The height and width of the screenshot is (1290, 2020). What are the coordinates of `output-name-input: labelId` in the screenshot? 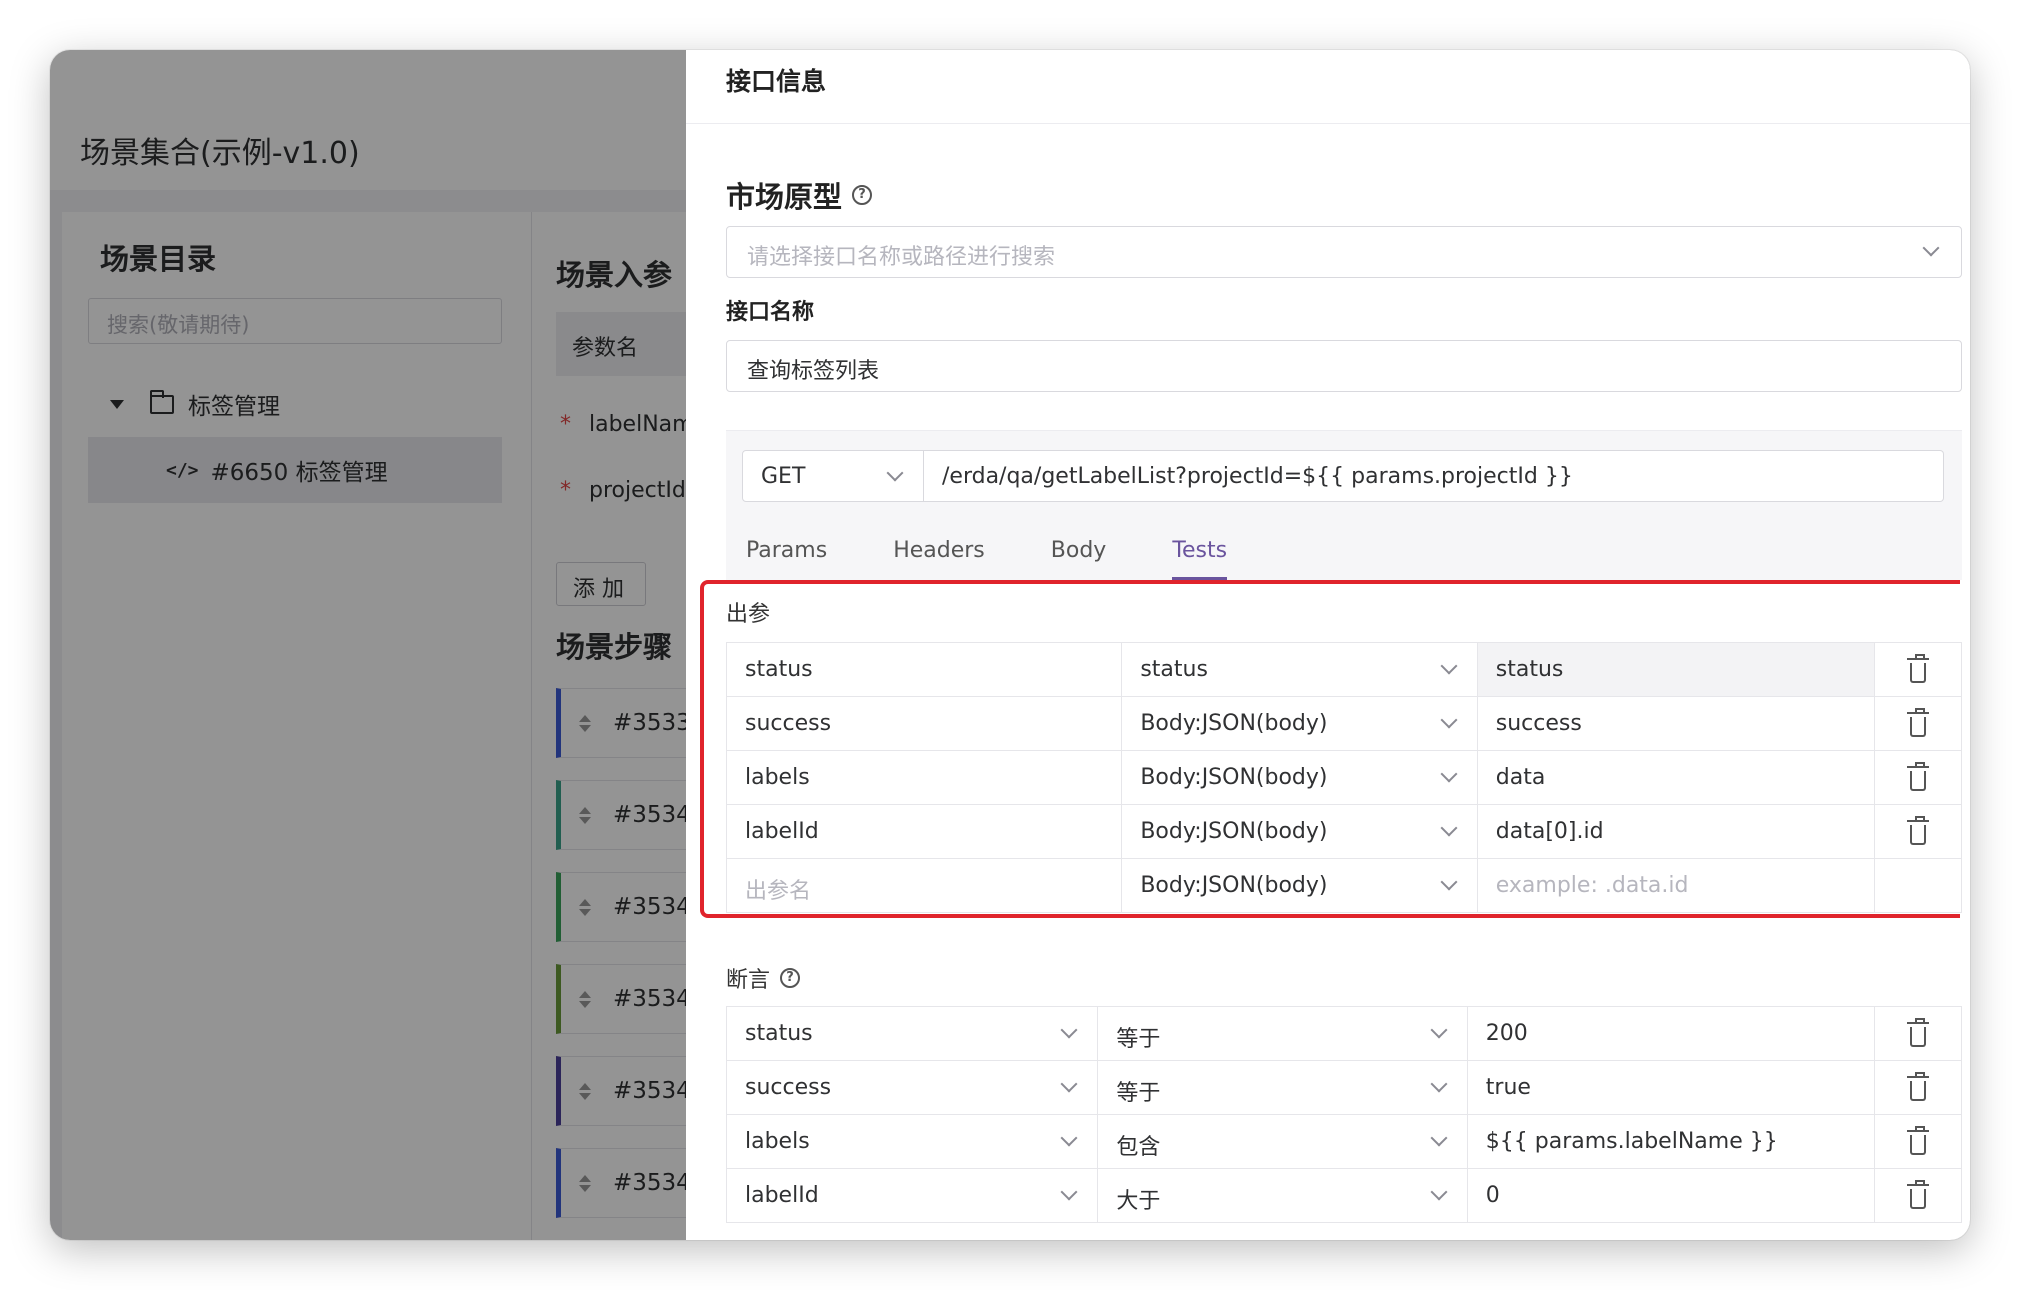 It's located at (925, 831).